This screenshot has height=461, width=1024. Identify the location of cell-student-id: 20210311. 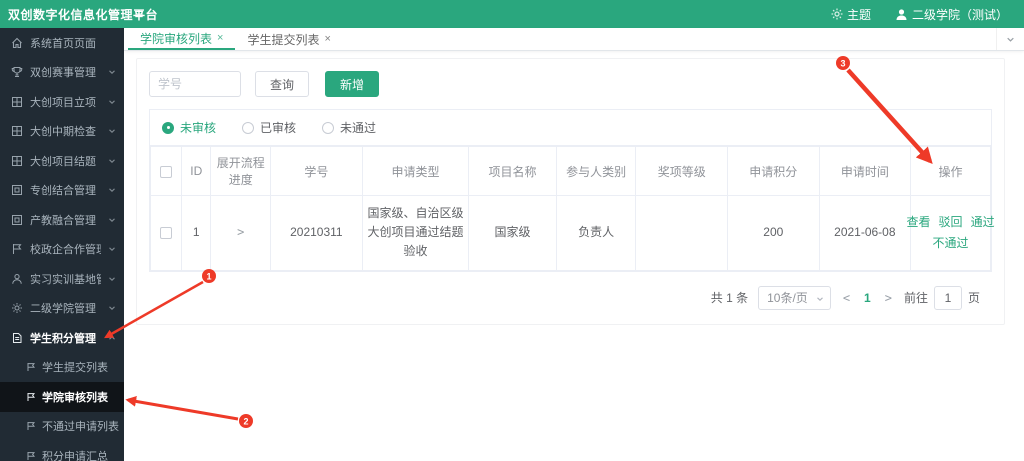
(316, 233).